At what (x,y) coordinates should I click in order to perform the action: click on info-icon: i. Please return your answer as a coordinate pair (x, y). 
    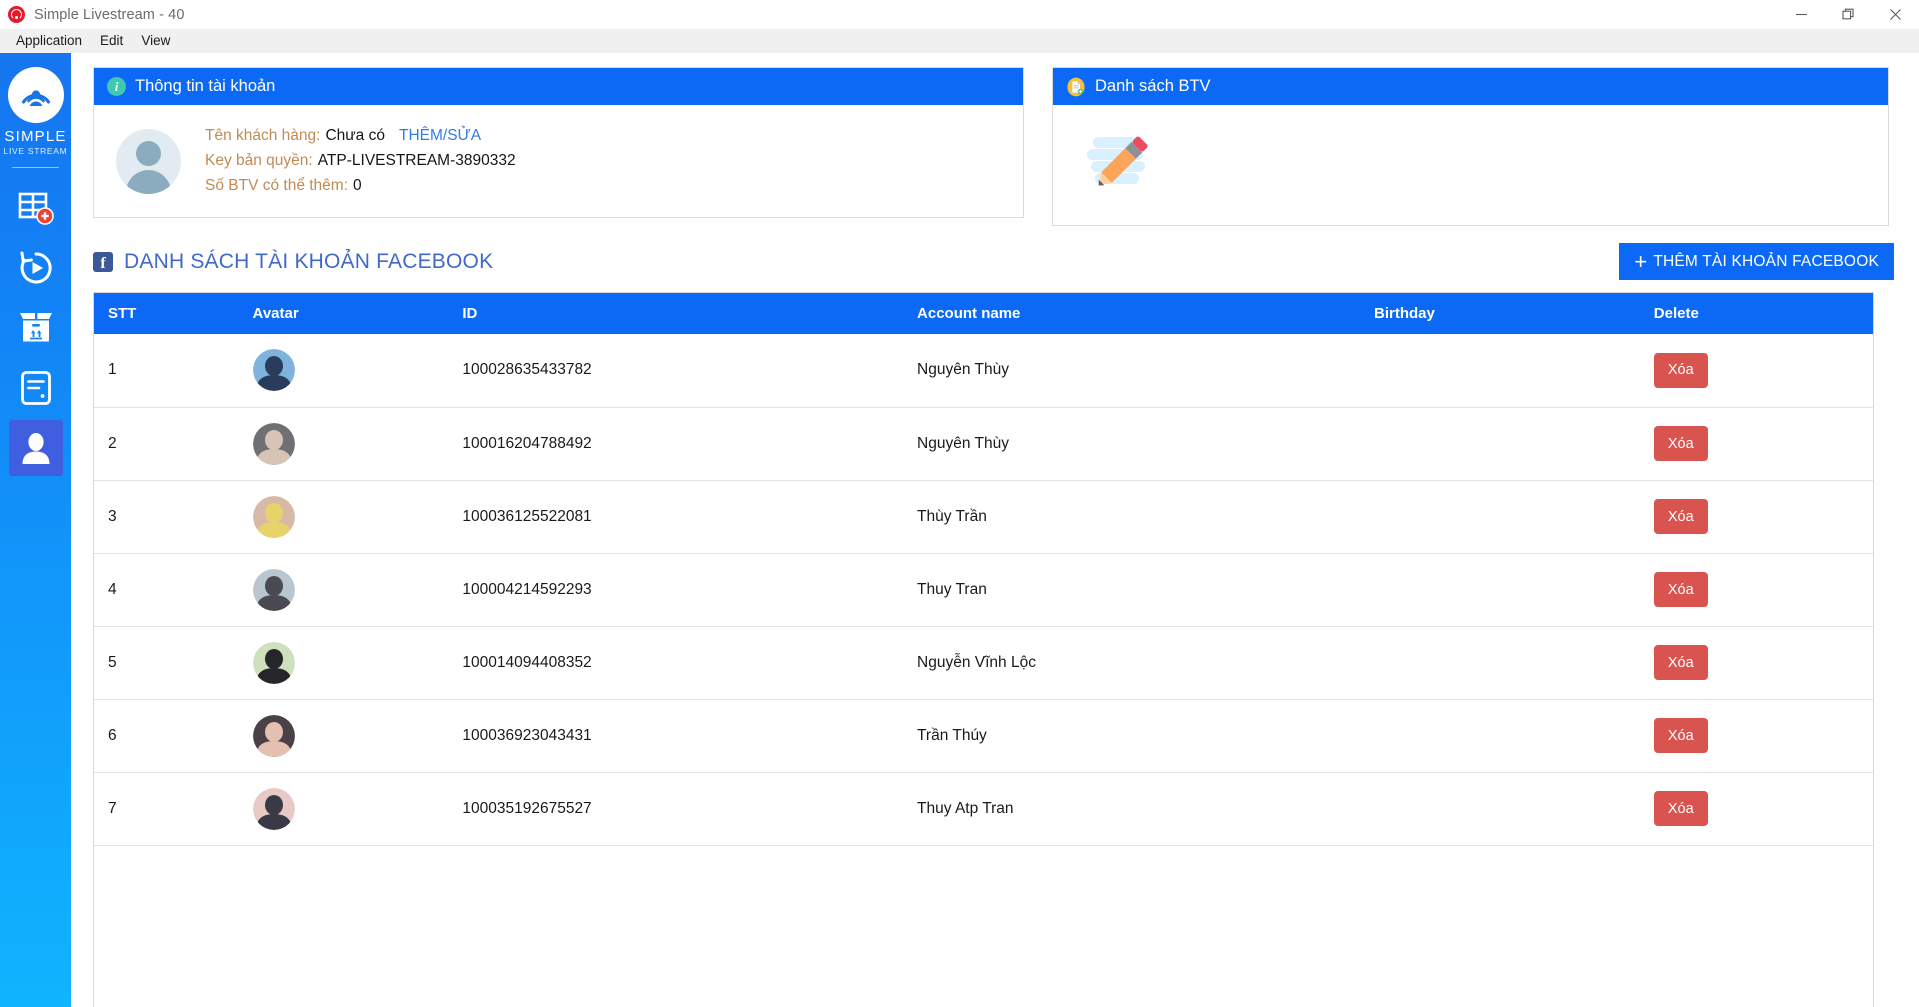
    Looking at the image, I should click on (116, 86).